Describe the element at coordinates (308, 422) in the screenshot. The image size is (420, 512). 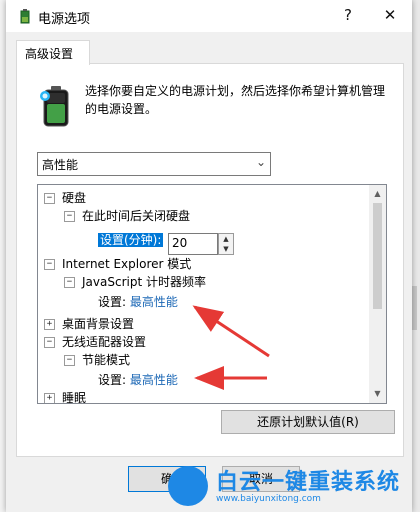
I see `restore-defaults-button: 还原计划默认值(R)` at that location.